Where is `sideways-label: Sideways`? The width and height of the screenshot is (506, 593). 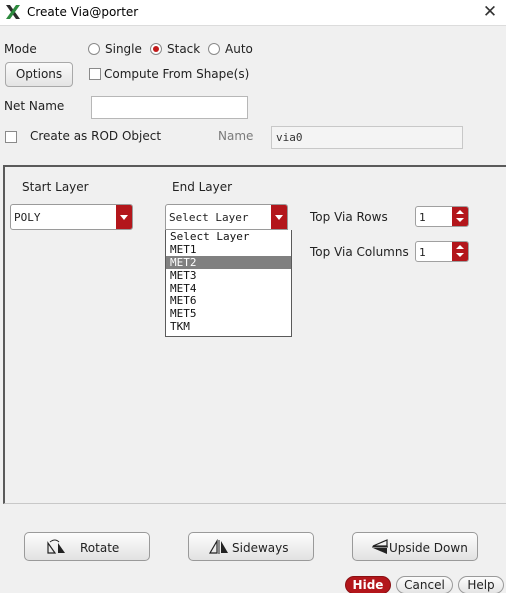 sideways-label: Sideways is located at coordinates (260, 548).